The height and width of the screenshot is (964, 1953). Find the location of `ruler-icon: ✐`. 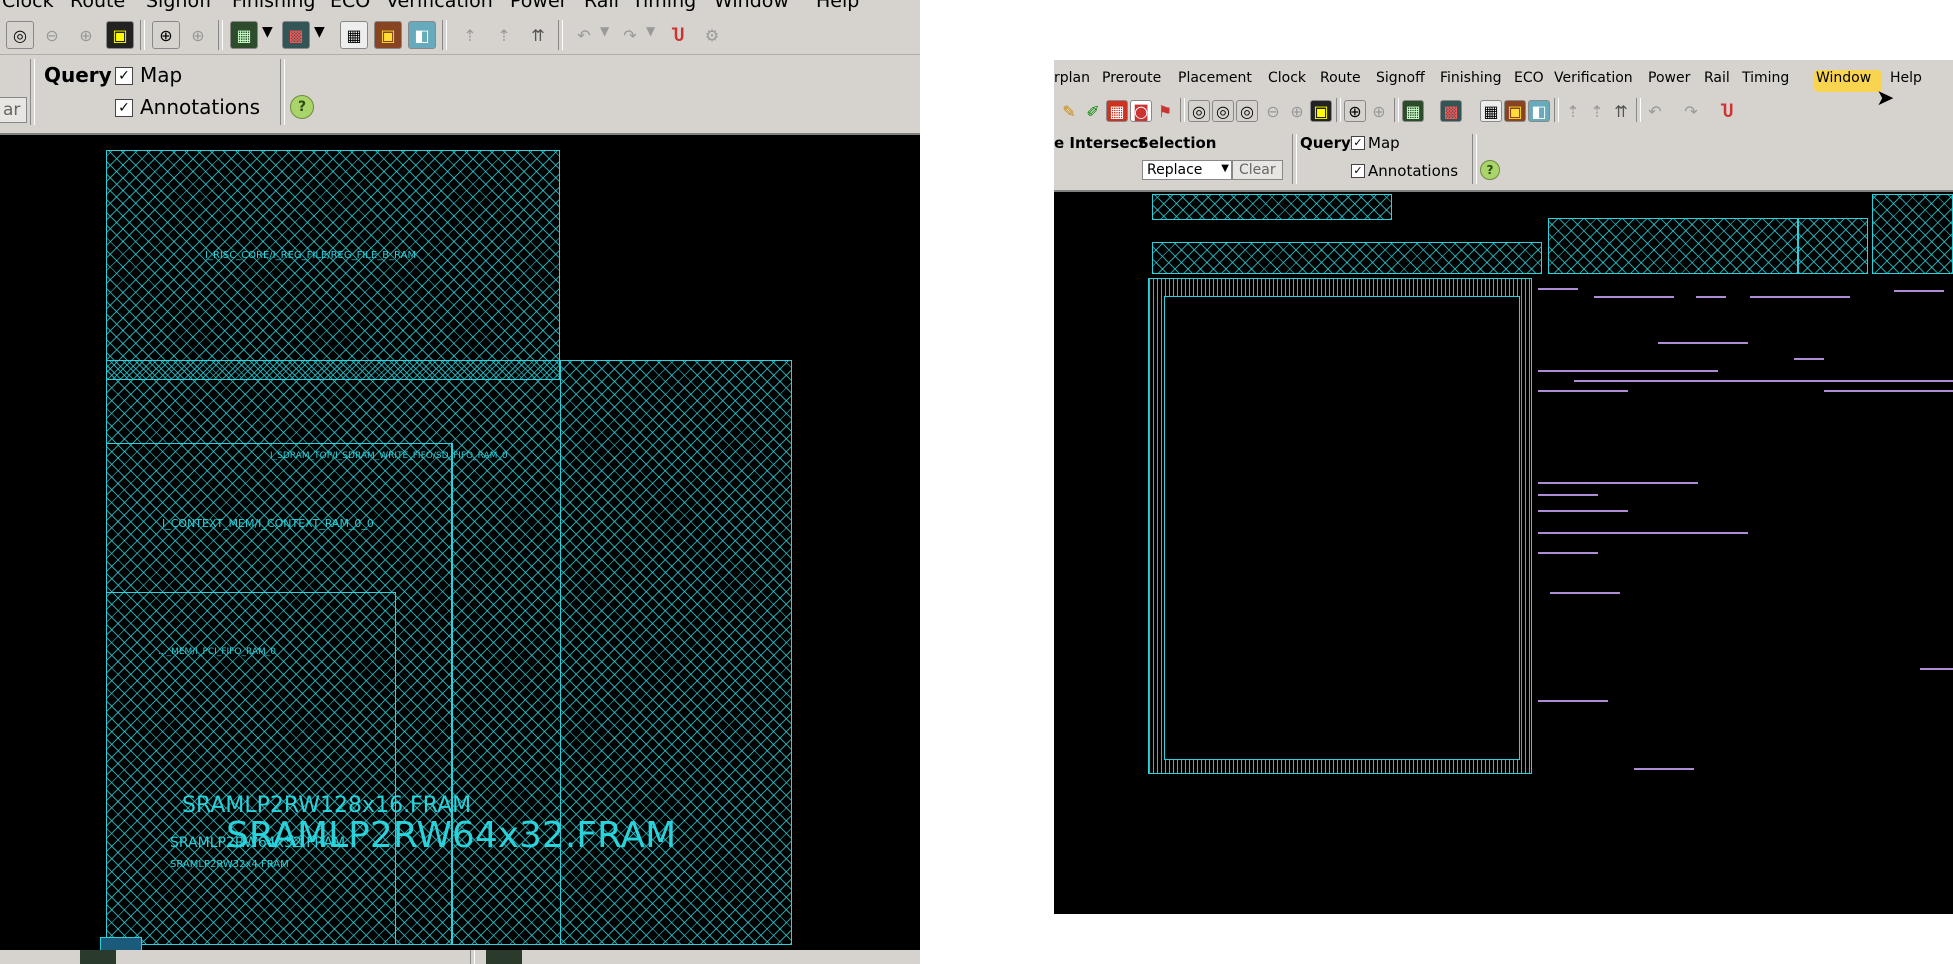

ruler-icon: ✐ is located at coordinates (1093, 111).